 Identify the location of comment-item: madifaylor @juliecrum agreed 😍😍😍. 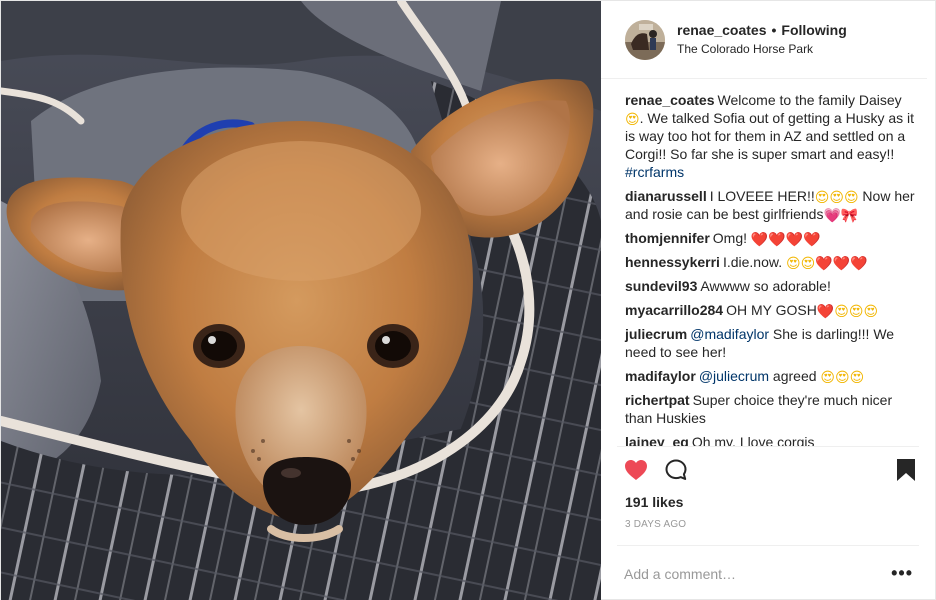
(770, 376).